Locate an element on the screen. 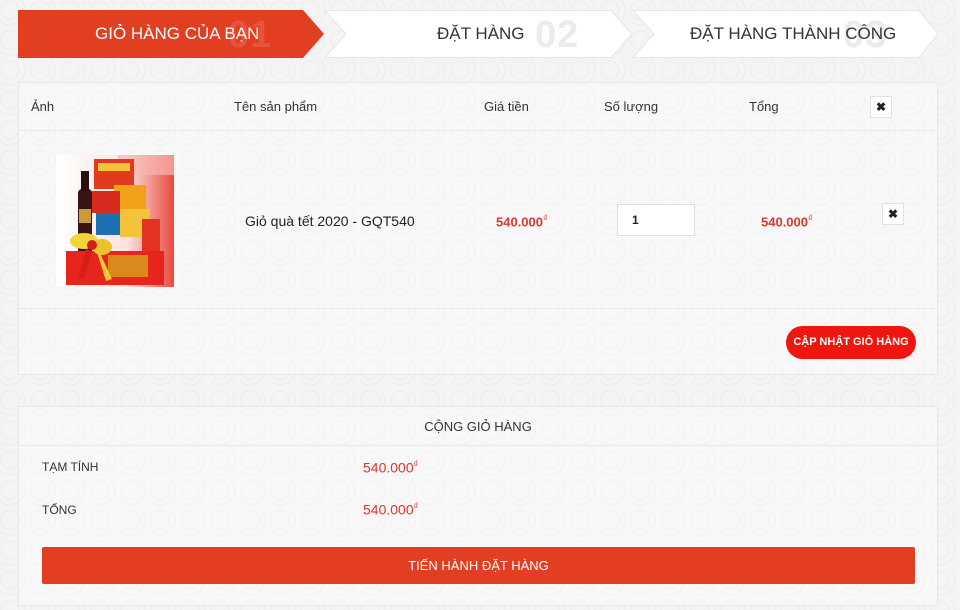 This screenshot has height=610, width=960. clear-cart-close-icon: ✖ is located at coordinates (881, 107).